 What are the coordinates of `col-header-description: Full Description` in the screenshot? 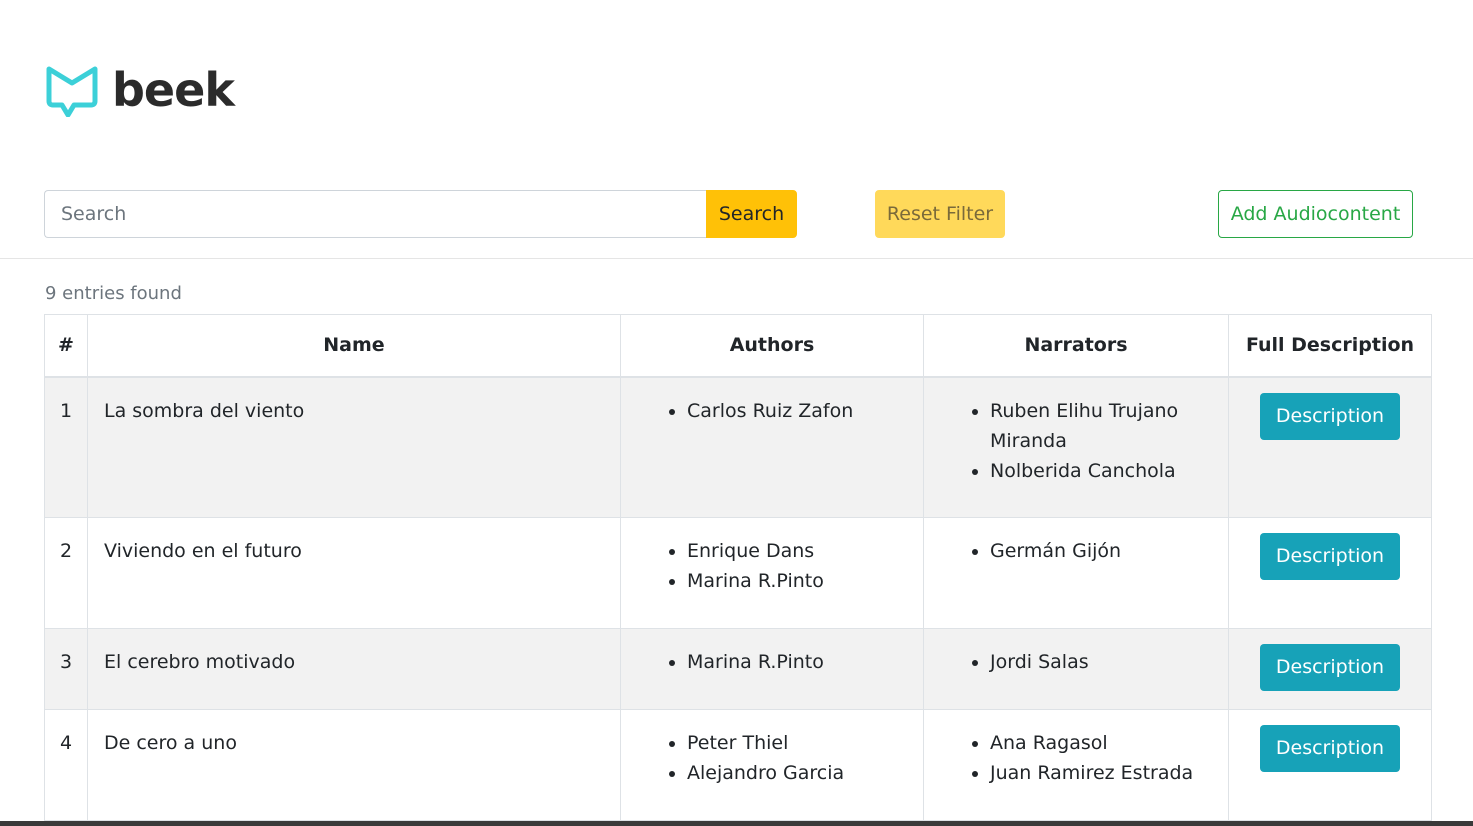 It's located at (1330, 346).